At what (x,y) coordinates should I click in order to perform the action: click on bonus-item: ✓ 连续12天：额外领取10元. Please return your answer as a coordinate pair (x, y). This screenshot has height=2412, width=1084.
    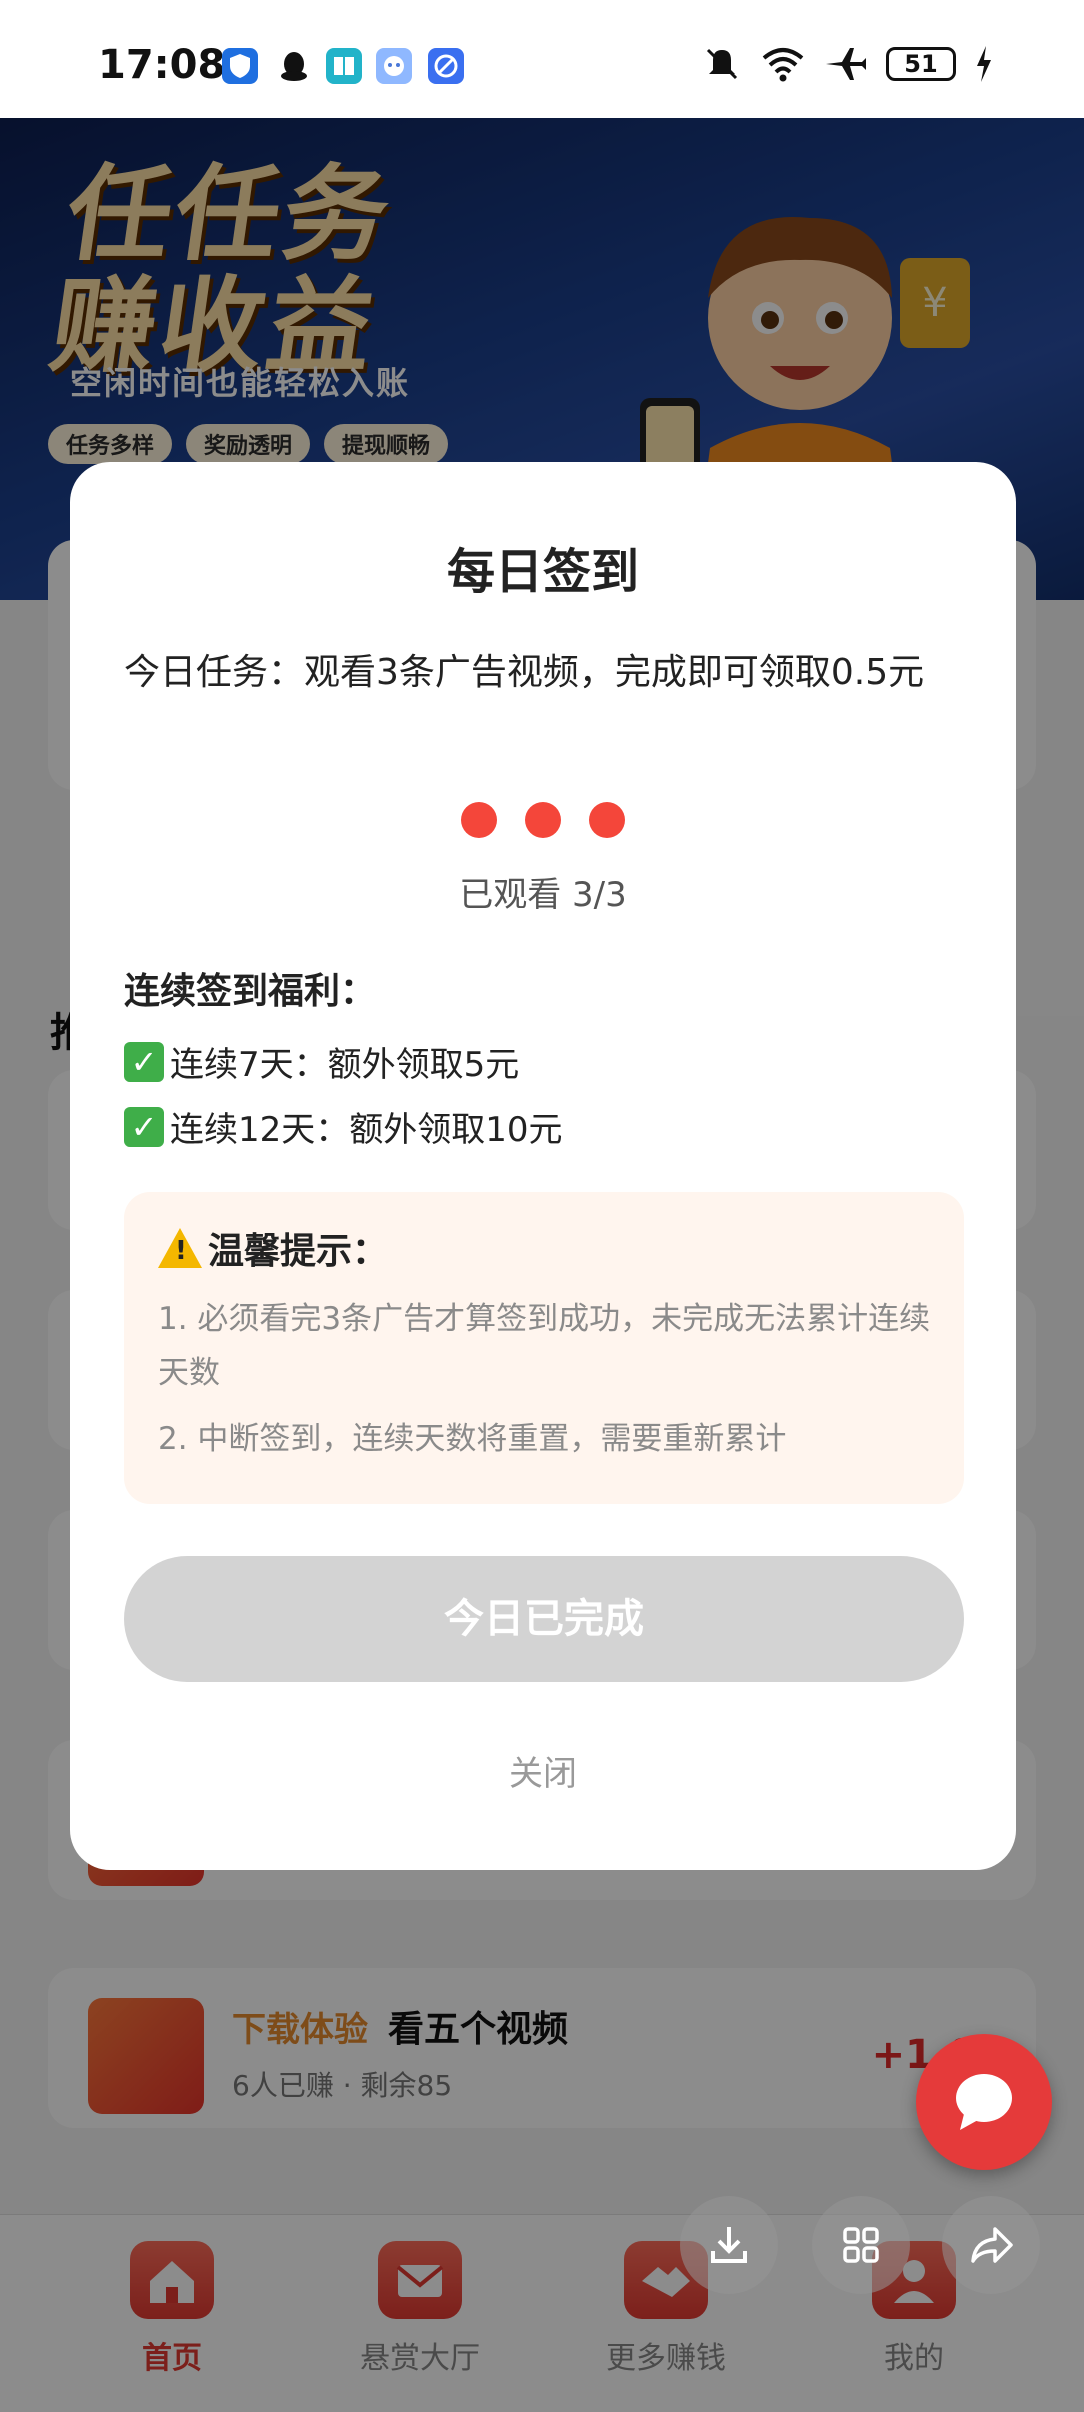
    Looking at the image, I should click on (343, 1126).